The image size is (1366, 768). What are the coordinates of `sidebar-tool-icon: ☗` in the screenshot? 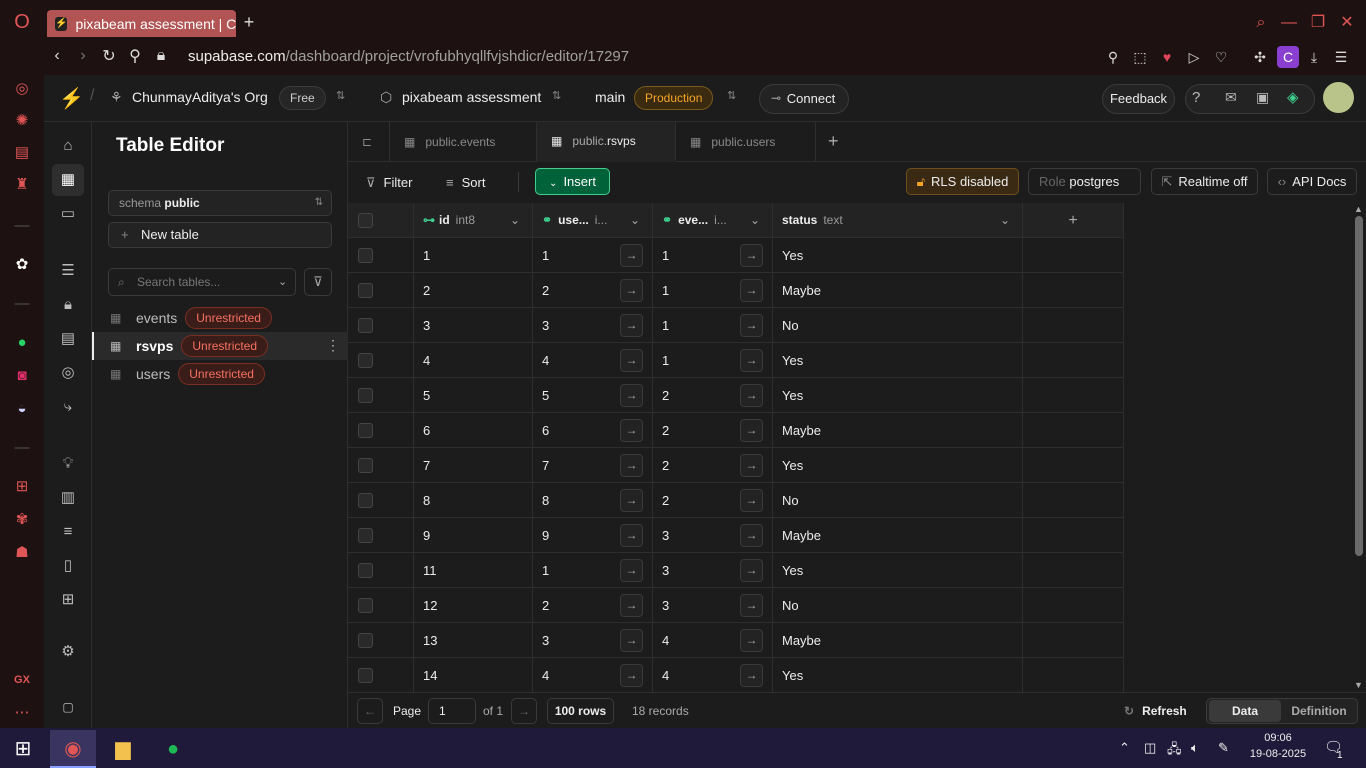 It's located at (22, 553).